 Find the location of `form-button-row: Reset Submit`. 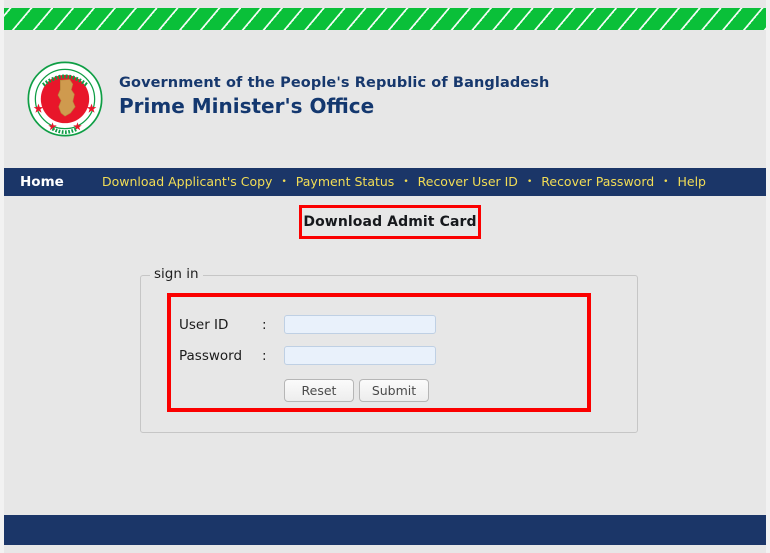

form-button-row: Reset Submit is located at coordinates (307, 390).